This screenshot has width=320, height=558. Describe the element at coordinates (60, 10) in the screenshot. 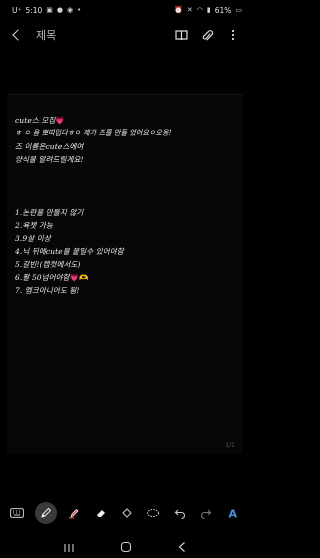

I see `chat-icon: ●` at that location.